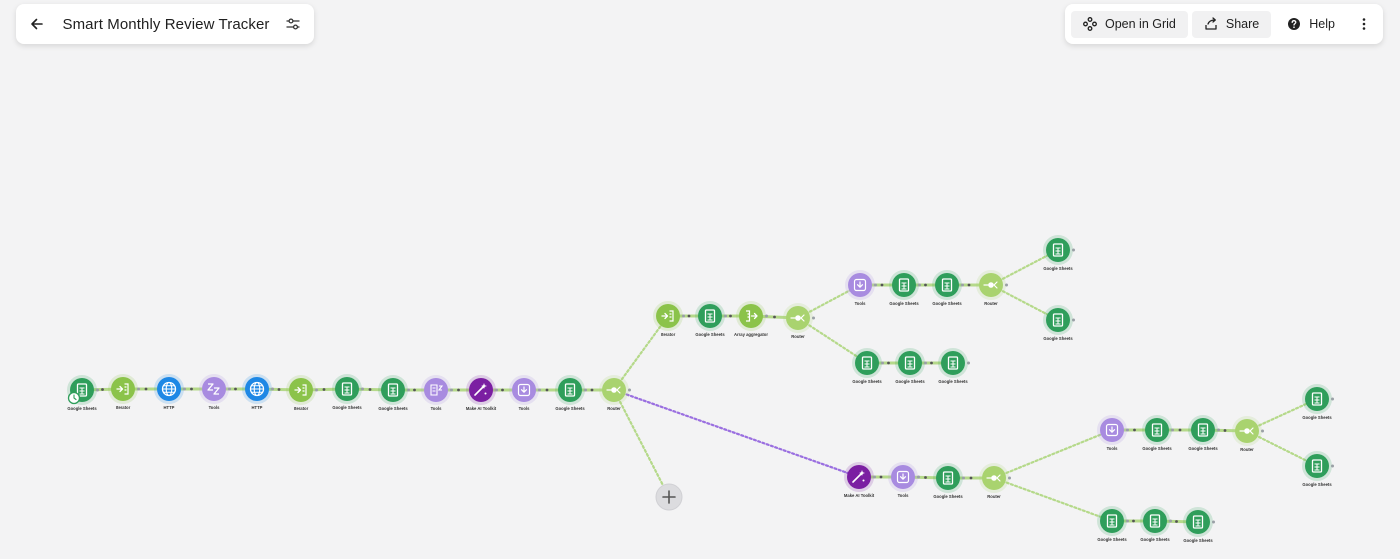 This screenshot has width=1400, height=559. I want to click on more-options-button, so click(1364, 24).